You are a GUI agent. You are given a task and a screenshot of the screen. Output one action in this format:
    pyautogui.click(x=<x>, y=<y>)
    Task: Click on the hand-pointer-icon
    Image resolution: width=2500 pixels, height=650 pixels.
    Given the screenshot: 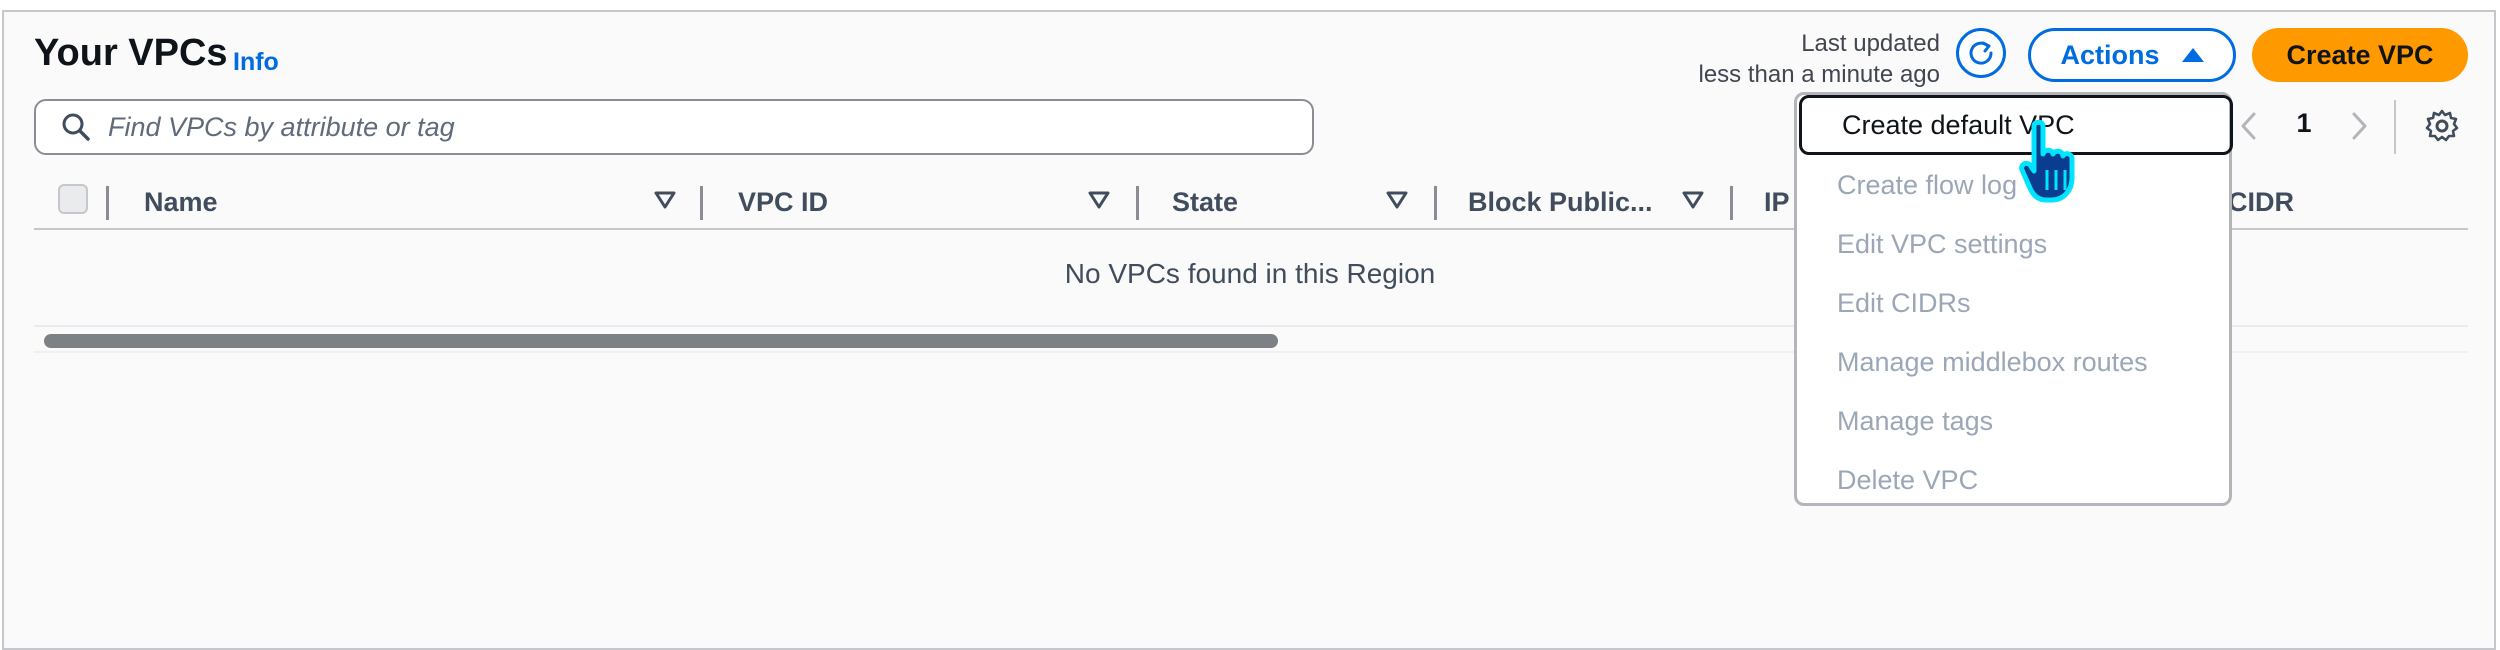 What is the action you would take?
    pyautogui.click(x=2047, y=161)
    